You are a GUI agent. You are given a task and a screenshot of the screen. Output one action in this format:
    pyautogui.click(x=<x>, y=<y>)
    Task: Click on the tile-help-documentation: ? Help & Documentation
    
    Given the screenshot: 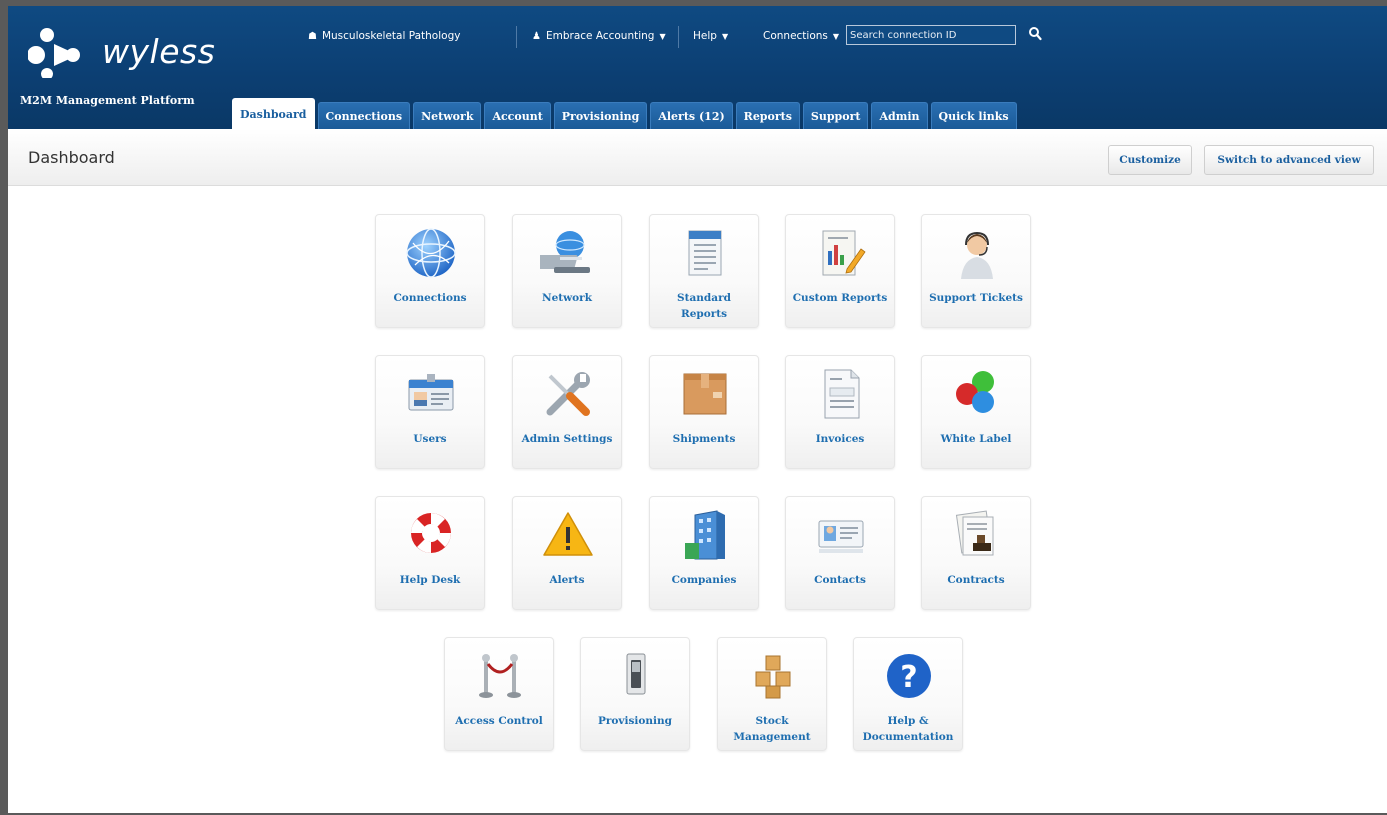 What is the action you would take?
    pyautogui.click(x=908, y=694)
    